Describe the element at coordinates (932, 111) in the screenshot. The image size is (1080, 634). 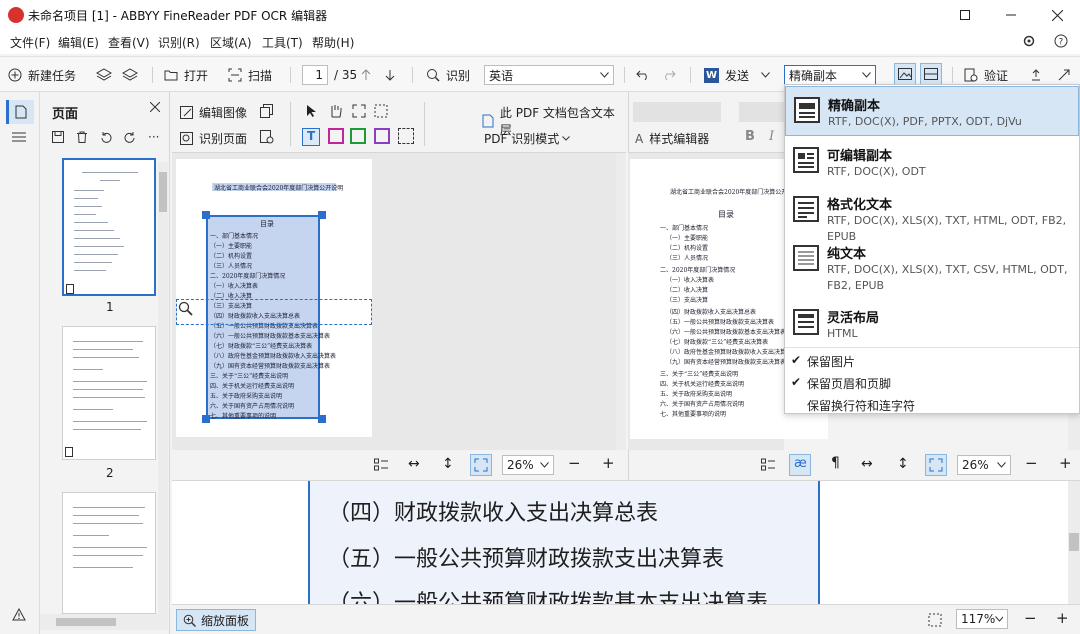
I see `format-option-exact: 精确副本 RTF, DOC(X), PDF, PPTX, ODT, DjVu` at that location.